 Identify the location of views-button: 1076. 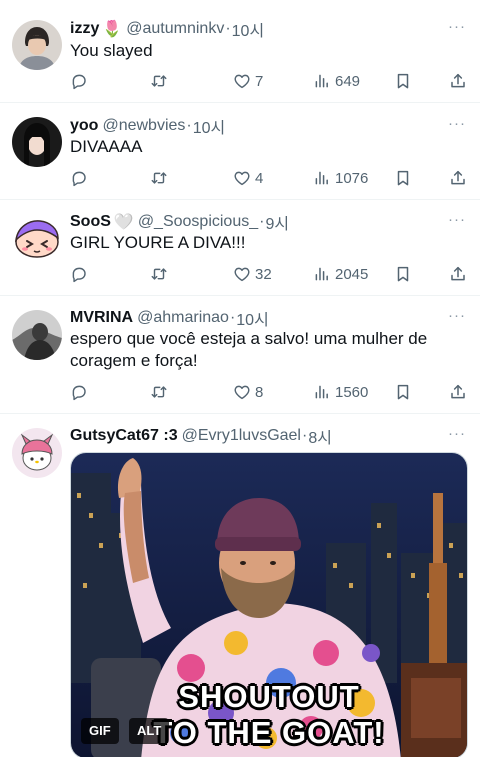
(340, 178).